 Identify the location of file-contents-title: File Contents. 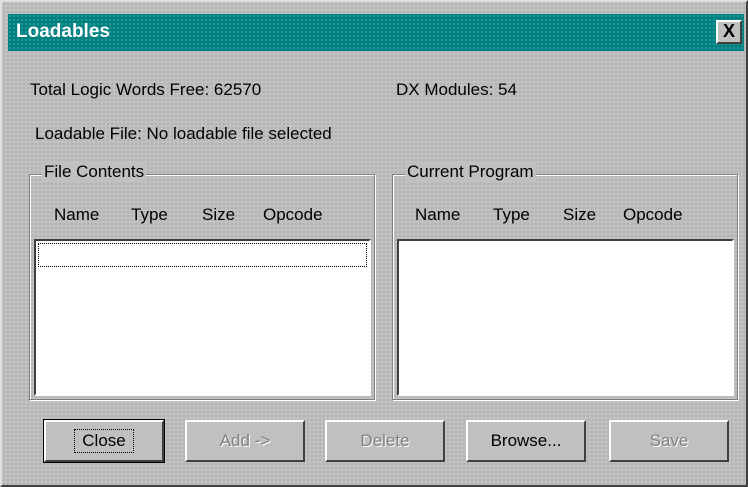
(94, 172).